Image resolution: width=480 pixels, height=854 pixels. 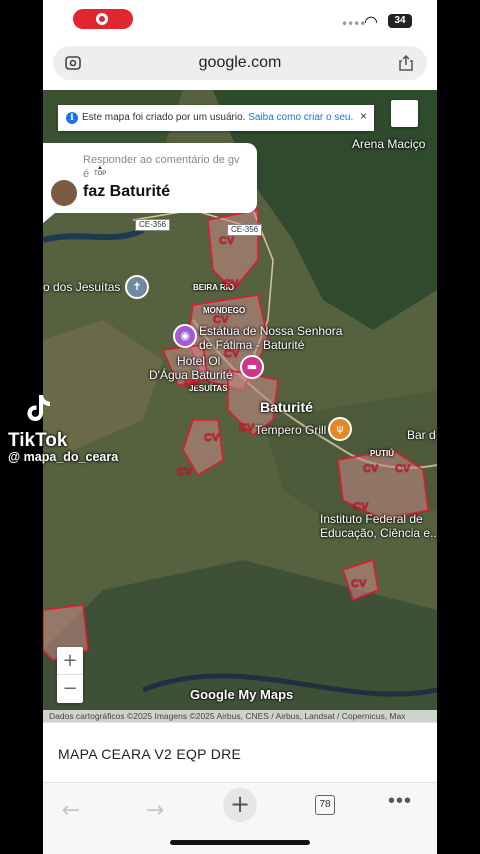 I want to click on place-label-arena: Arena Maciço, so click(x=388, y=144).